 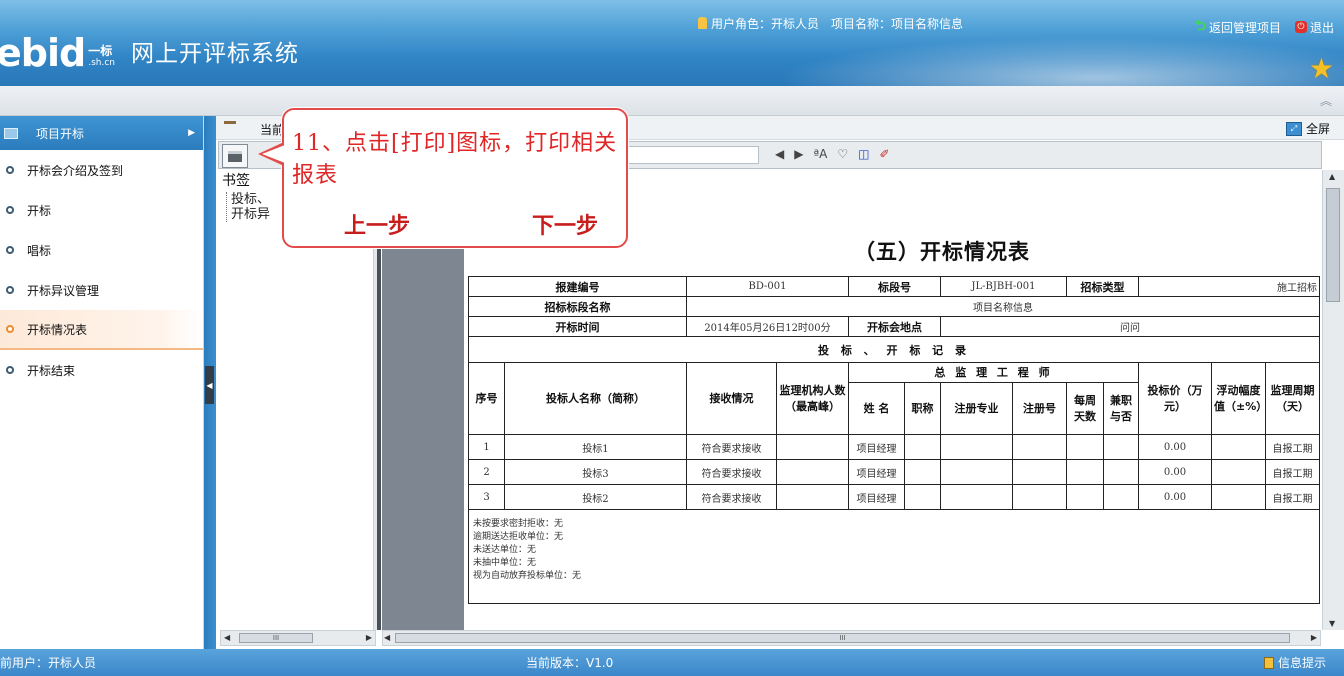 What do you see at coordinates (101, 133) in the screenshot?
I see `sidebar-section-header: 项目开标 ▶` at bounding box center [101, 133].